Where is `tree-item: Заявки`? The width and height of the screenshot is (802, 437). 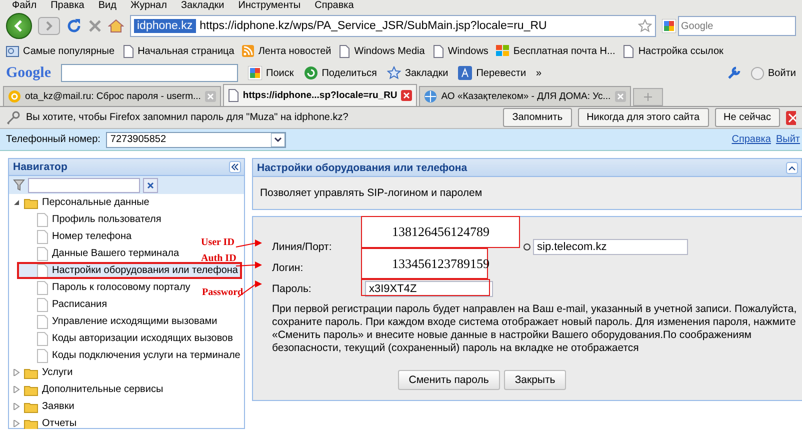 tree-item: Заявки is located at coordinates (41, 406).